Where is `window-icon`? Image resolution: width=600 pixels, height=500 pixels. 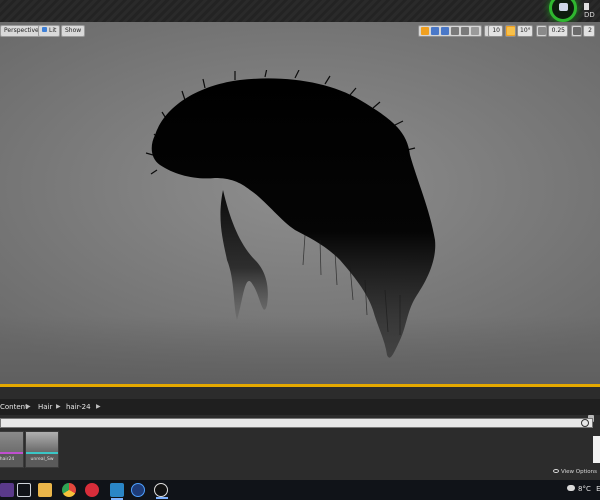 window-icon is located at coordinates (586, 6).